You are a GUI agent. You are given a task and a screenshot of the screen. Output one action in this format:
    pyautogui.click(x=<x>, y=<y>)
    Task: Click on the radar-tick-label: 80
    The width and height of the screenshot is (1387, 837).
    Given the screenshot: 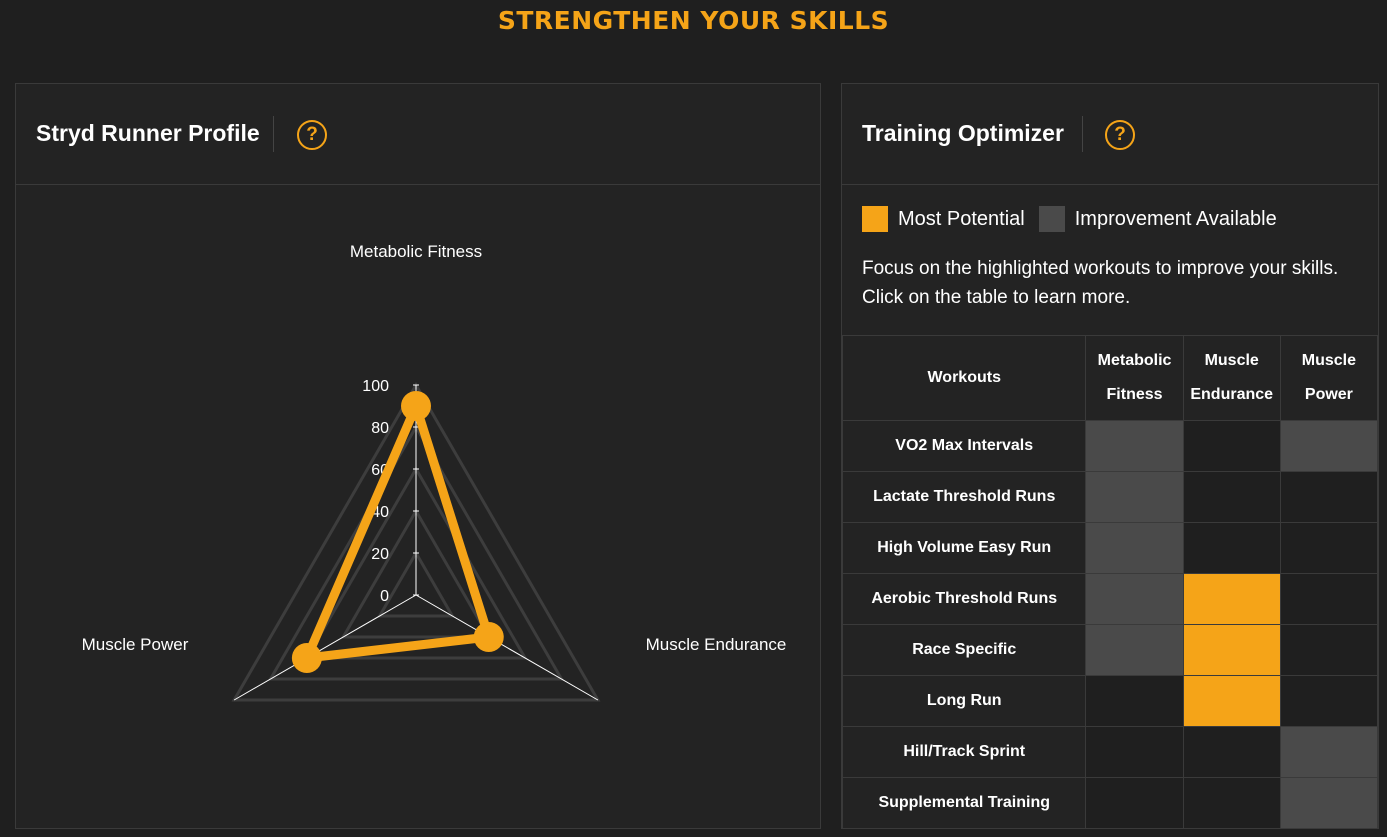 What is the action you would take?
    pyautogui.click(x=380, y=428)
    